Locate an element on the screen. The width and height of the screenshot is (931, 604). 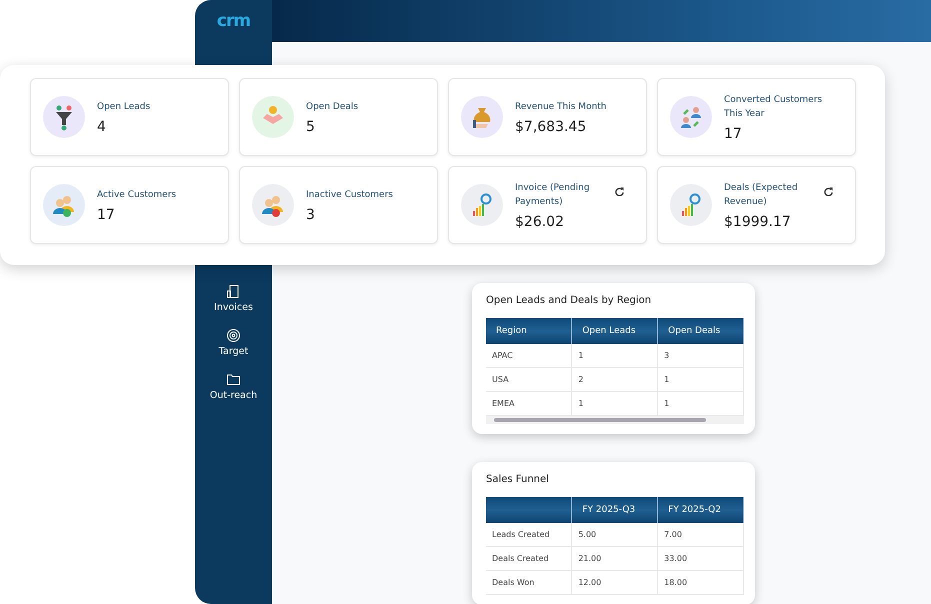
kpi-value: 3 is located at coordinates (311, 214).